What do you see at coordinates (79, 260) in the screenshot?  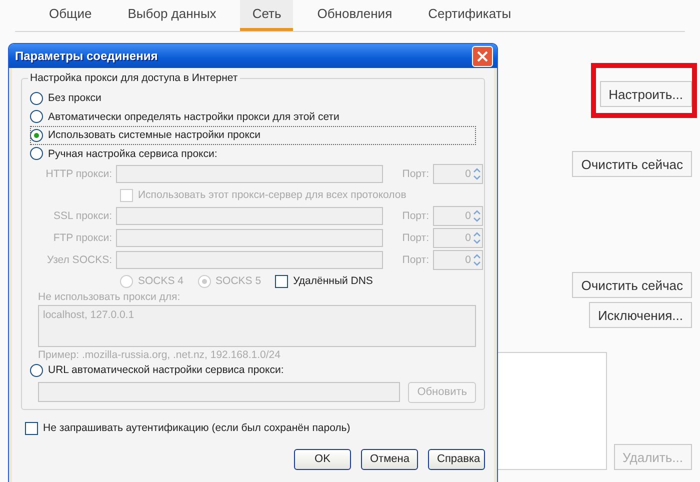 I see `field-label: Узел SOCKS:` at bounding box center [79, 260].